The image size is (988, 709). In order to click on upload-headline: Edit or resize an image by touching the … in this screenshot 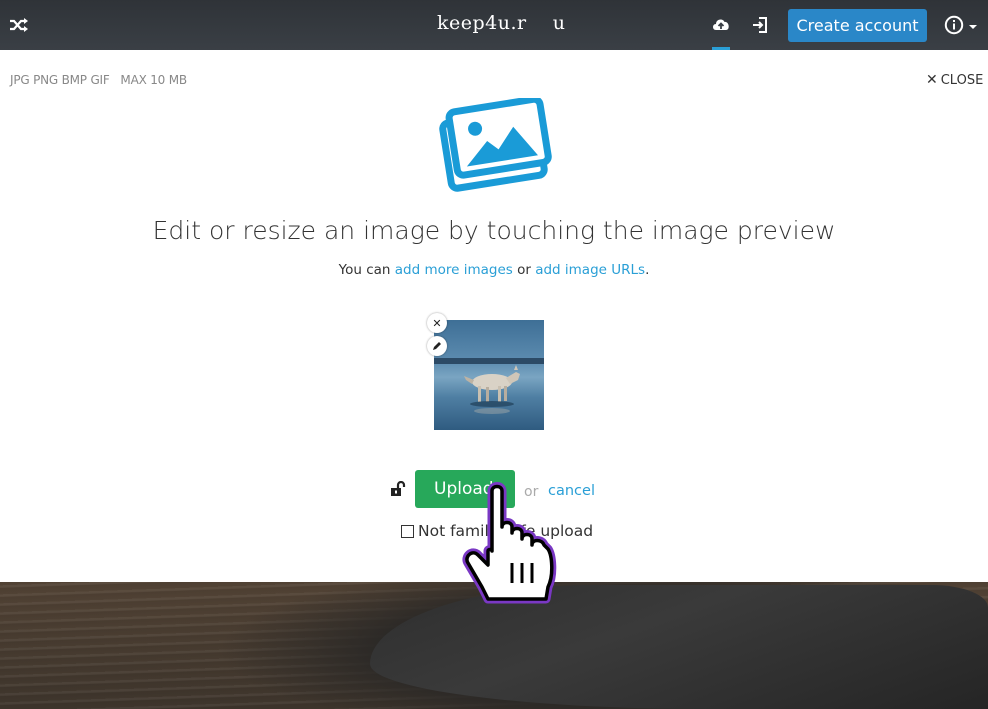, I will do `click(494, 230)`.